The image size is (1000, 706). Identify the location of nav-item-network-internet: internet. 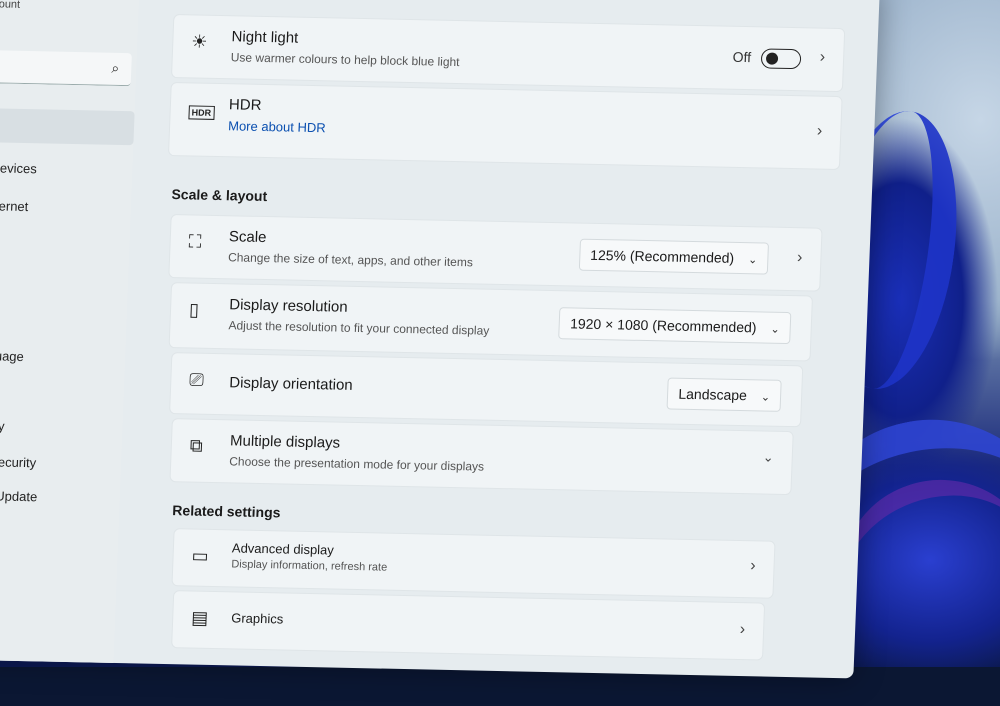
(14, 206).